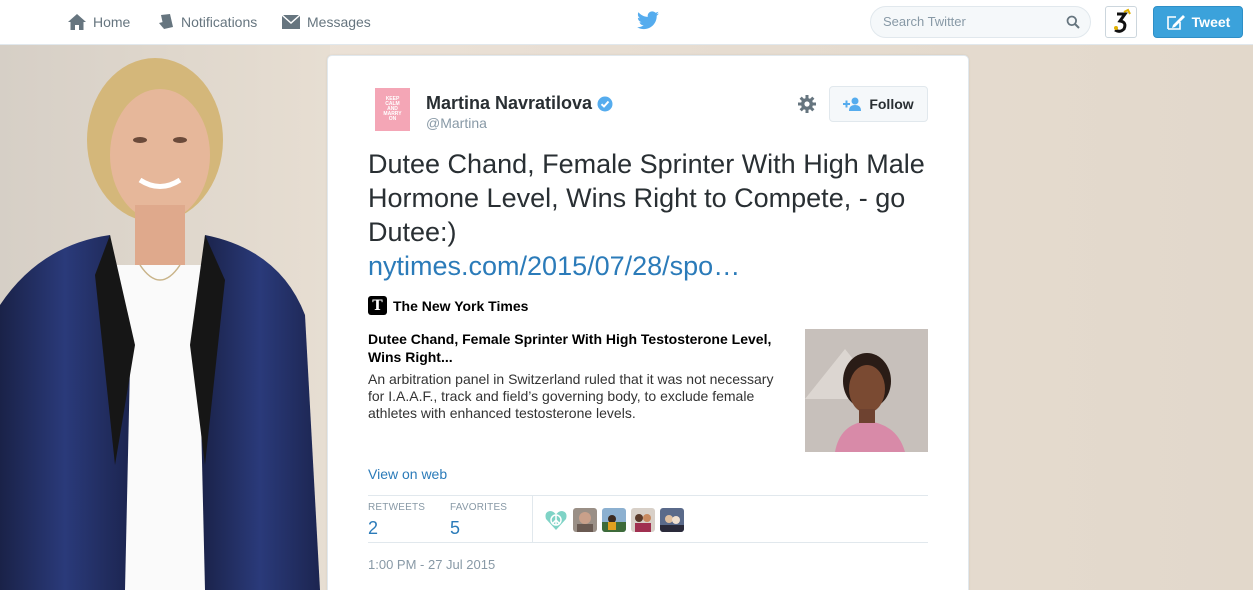 Image resolution: width=1253 pixels, height=590 pixels. Describe the element at coordinates (219, 22) in the screenshot. I see `nav-notifications-label: Notifications` at that location.